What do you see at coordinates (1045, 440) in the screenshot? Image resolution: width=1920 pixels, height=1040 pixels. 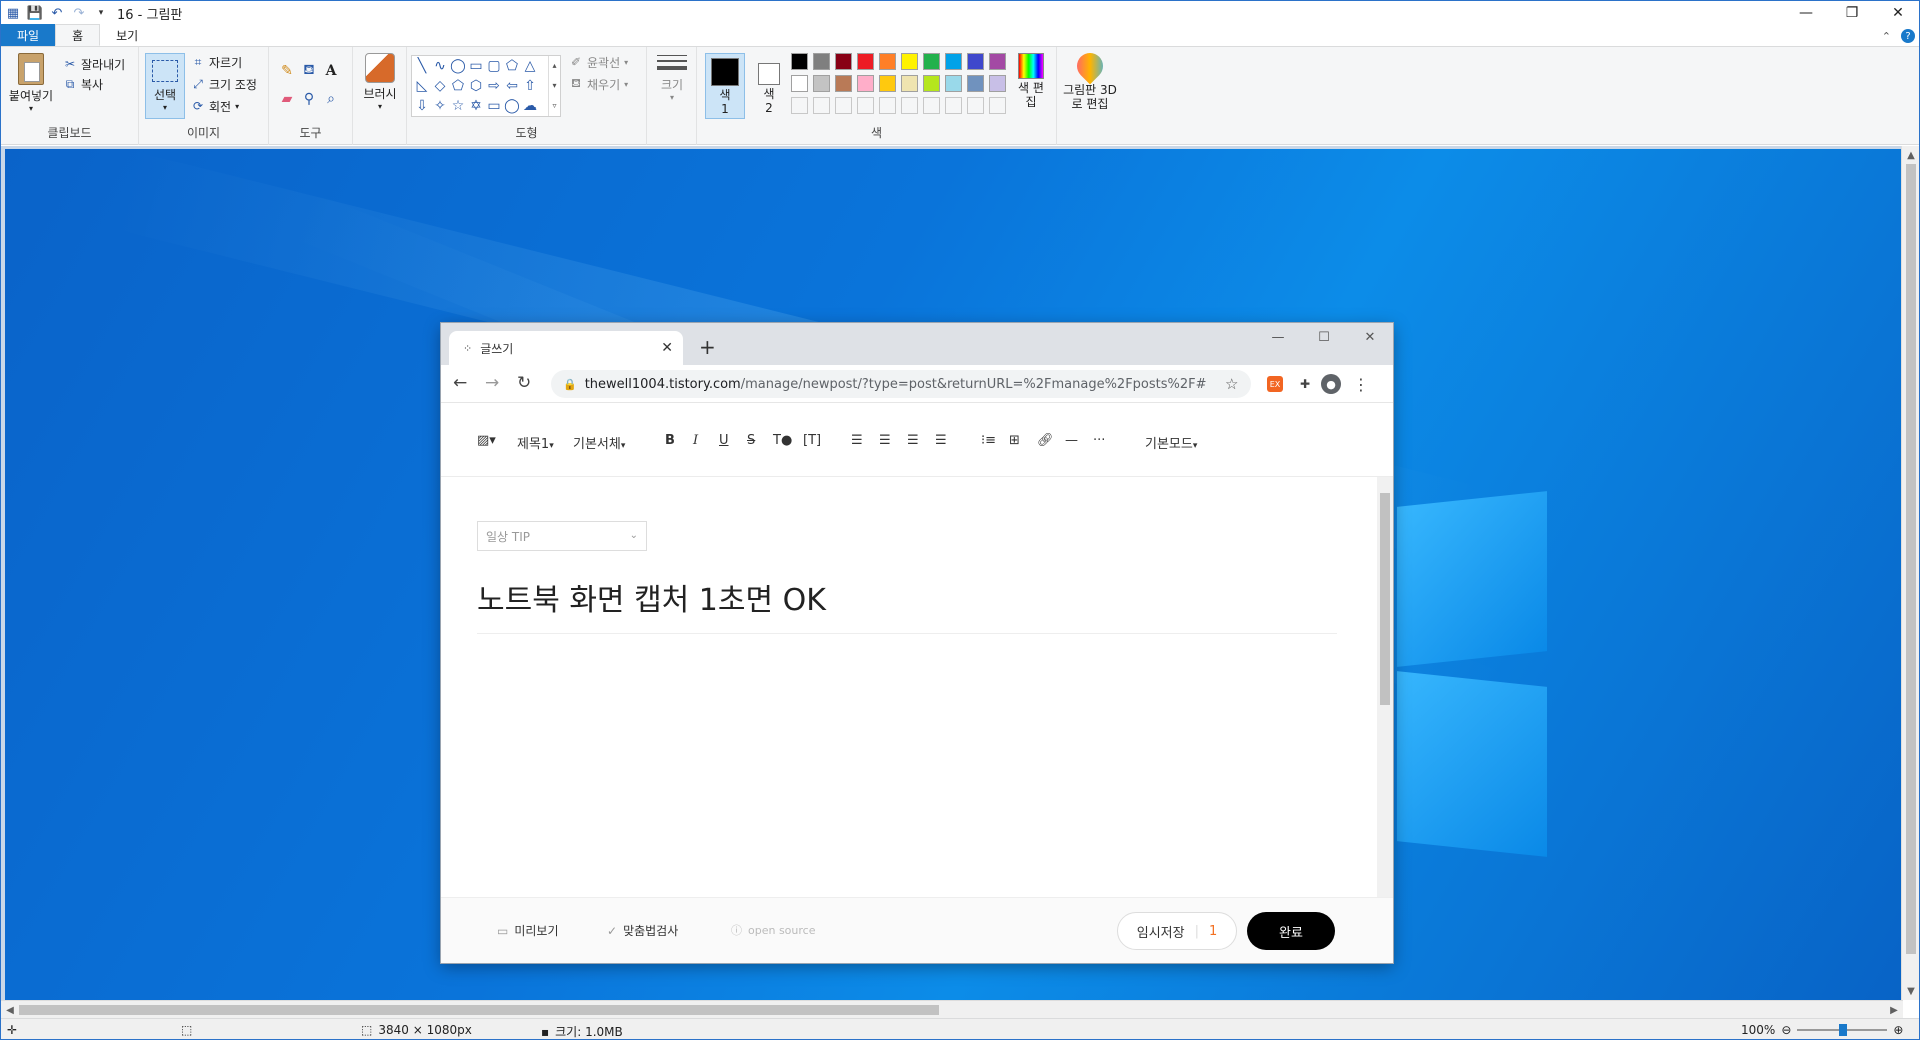 I see `link-icon: 🔗︎` at bounding box center [1045, 440].